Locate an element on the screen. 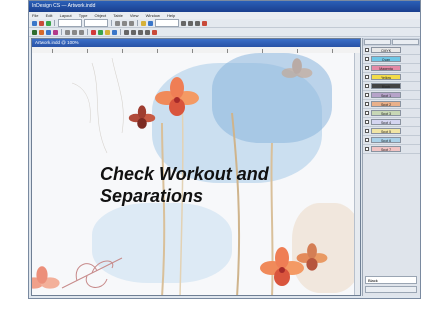 The width and height of the screenshot is (423, 324). separation-row: CMYK is located at coordinates (391, 50).